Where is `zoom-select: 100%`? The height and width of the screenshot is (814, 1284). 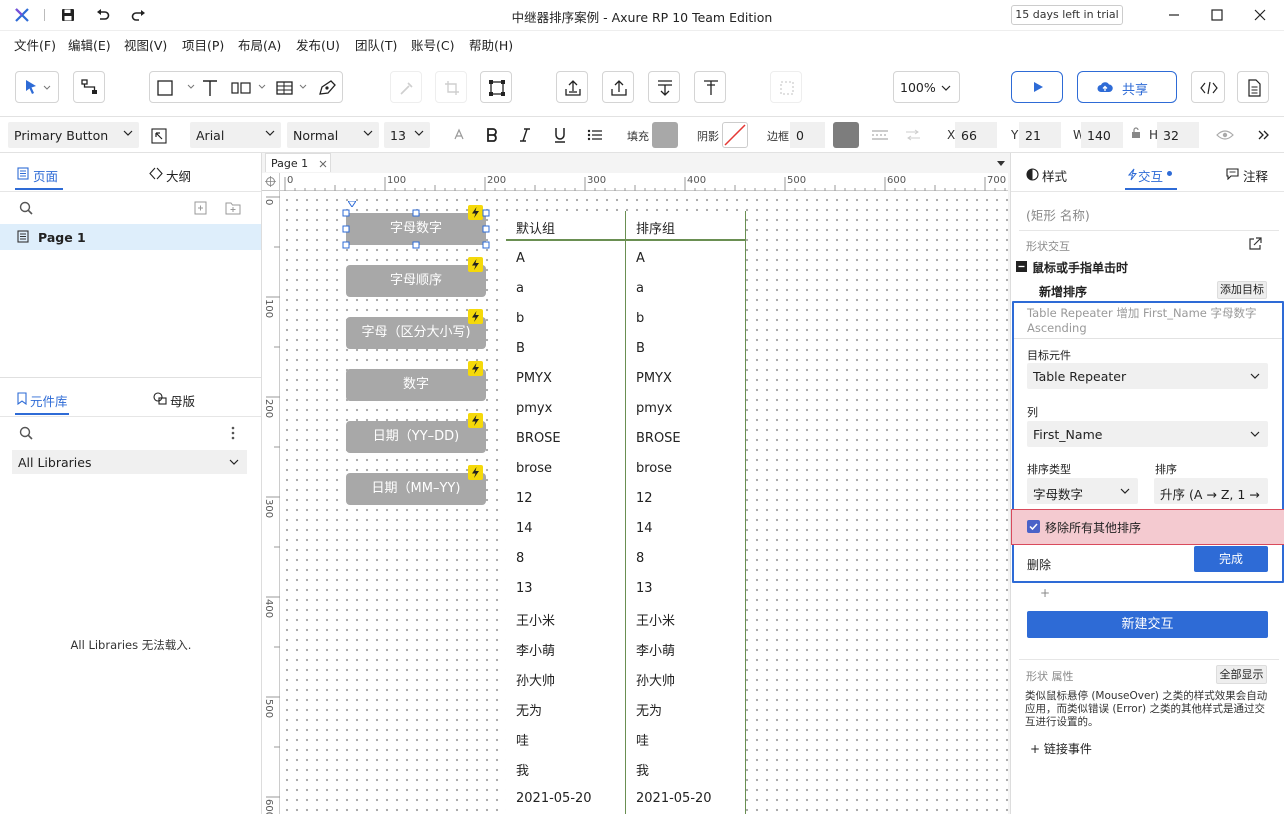 zoom-select: 100% is located at coordinates (926, 87).